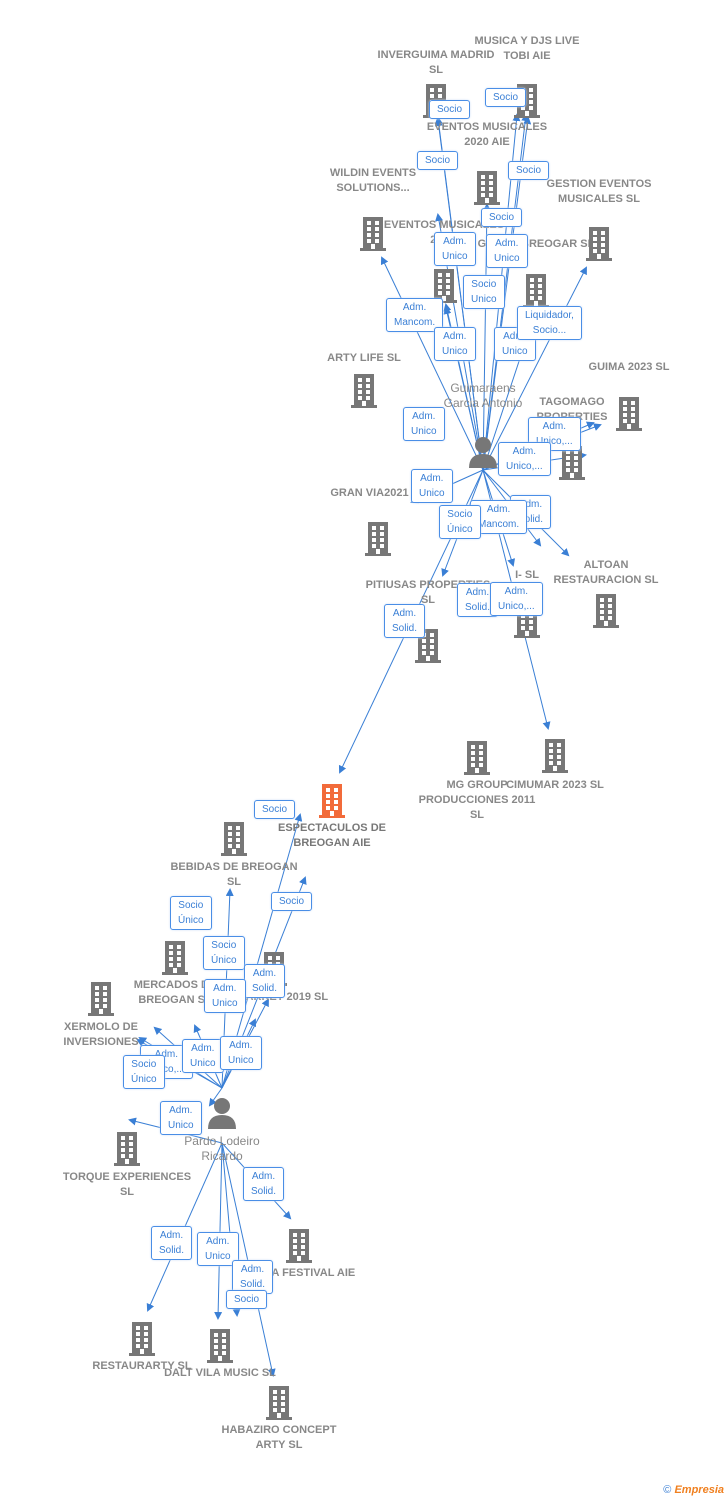  I want to click on company-name: GESTION EVENTOS MUSICALES SL, so click(599, 192).